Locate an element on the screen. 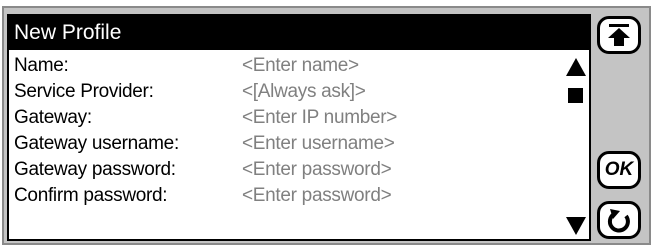  gateway-field: <Enter IP number> is located at coordinates (319, 118).